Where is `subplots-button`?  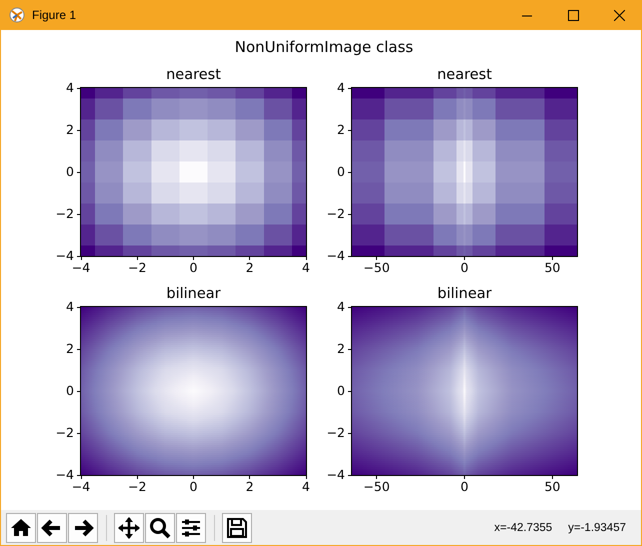 subplots-button is located at coordinates (191, 527).